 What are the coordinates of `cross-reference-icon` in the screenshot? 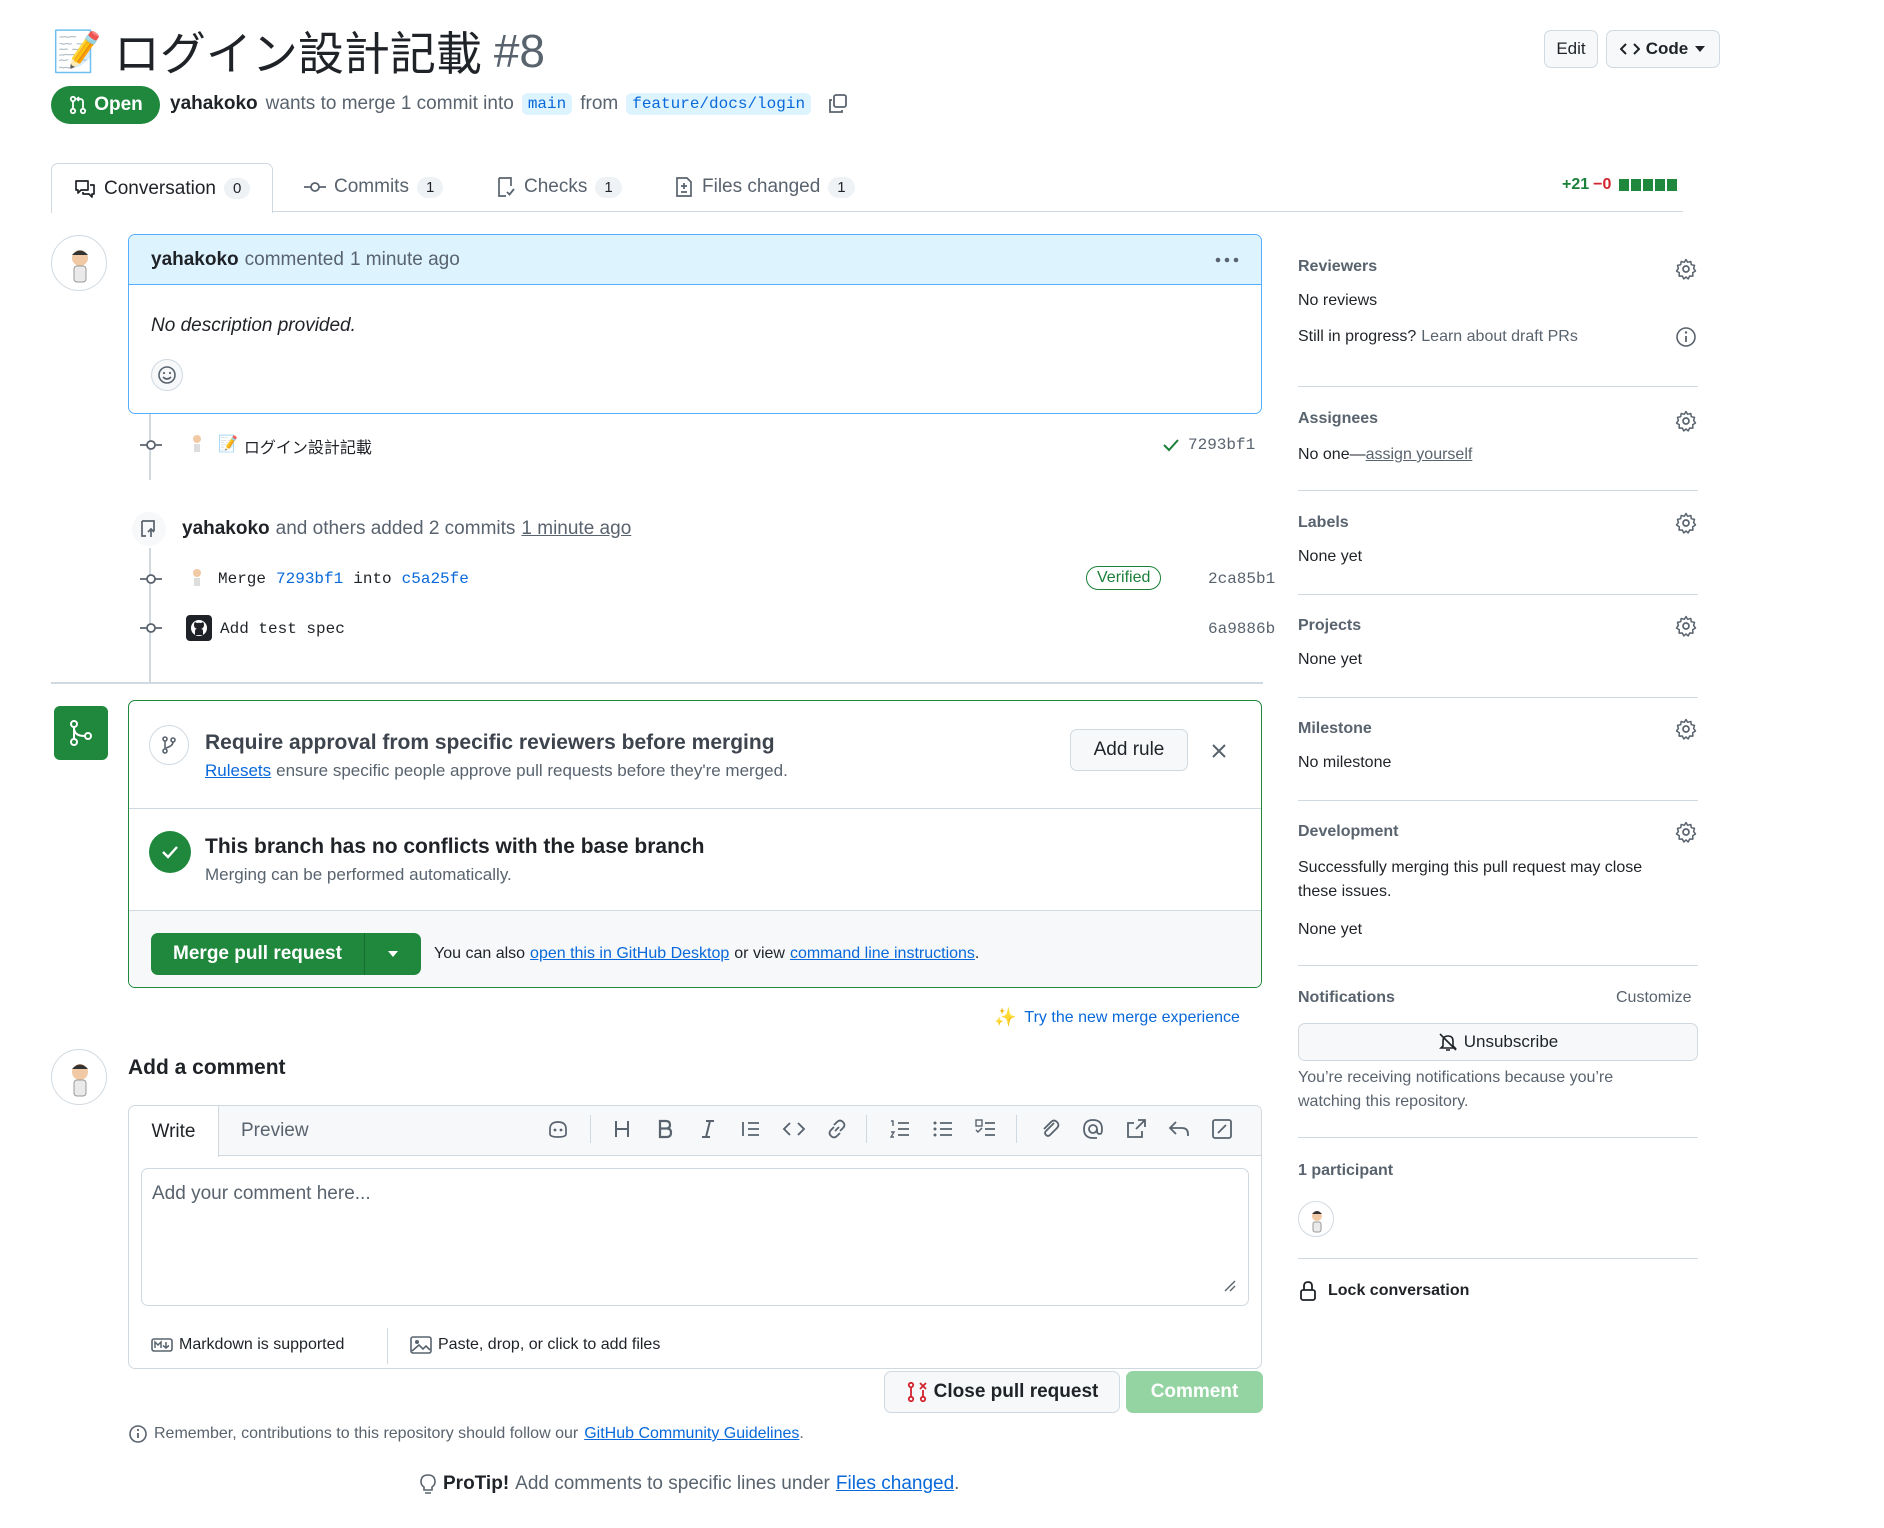 It's located at (1136, 1129).